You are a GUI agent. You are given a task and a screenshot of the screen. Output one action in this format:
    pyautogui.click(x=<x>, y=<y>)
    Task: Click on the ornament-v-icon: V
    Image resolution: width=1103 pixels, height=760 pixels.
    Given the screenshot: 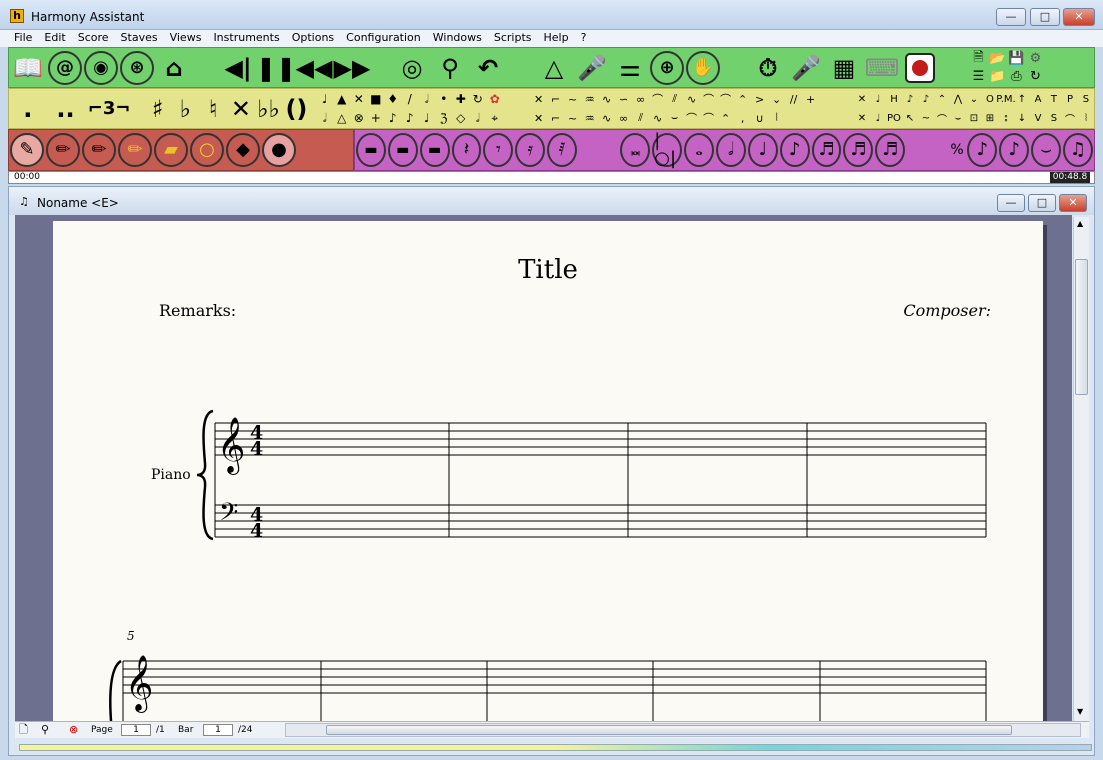 What is the action you would take?
    pyautogui.click(x=1038, y=118)
    